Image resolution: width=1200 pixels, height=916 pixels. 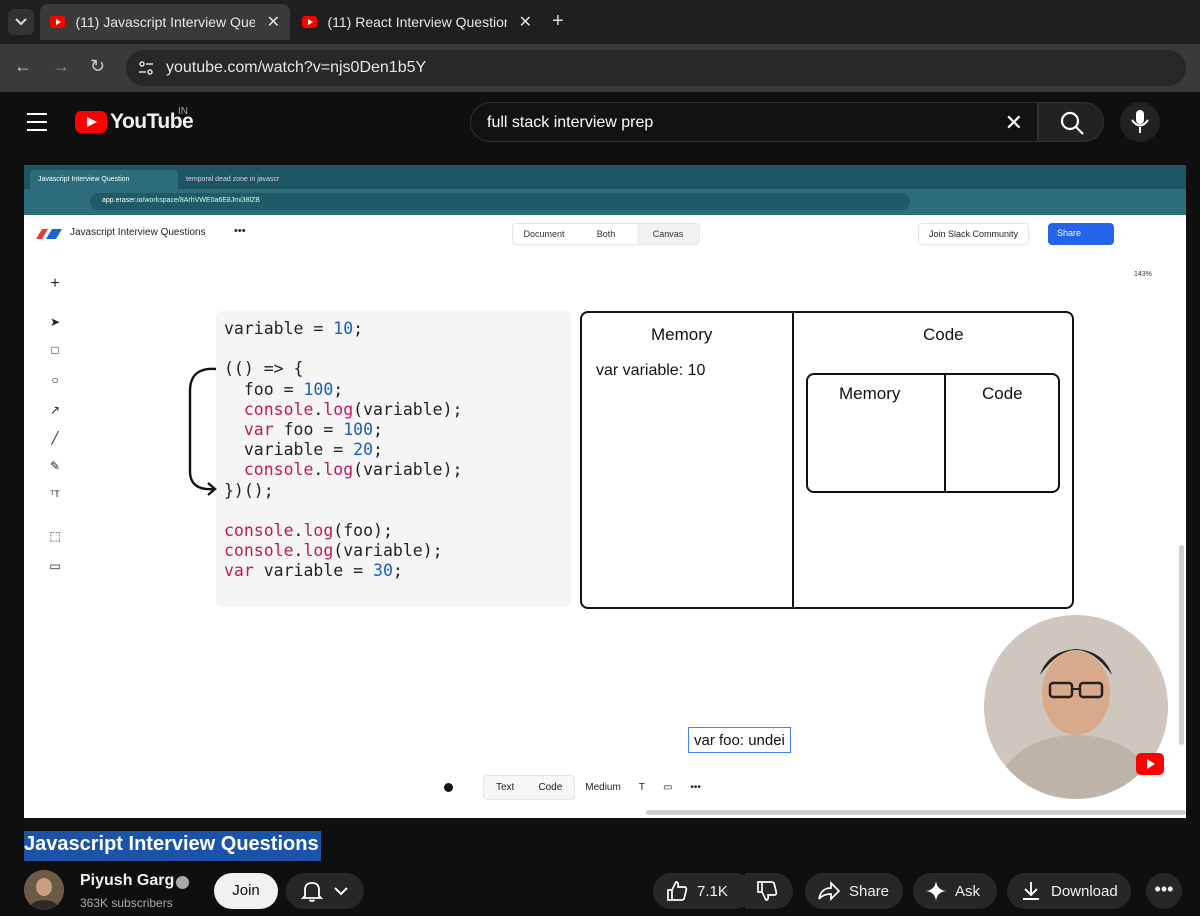 I want to click on eraser-doc-title: Javascript Interview Questions, so click(x=138, y=232).